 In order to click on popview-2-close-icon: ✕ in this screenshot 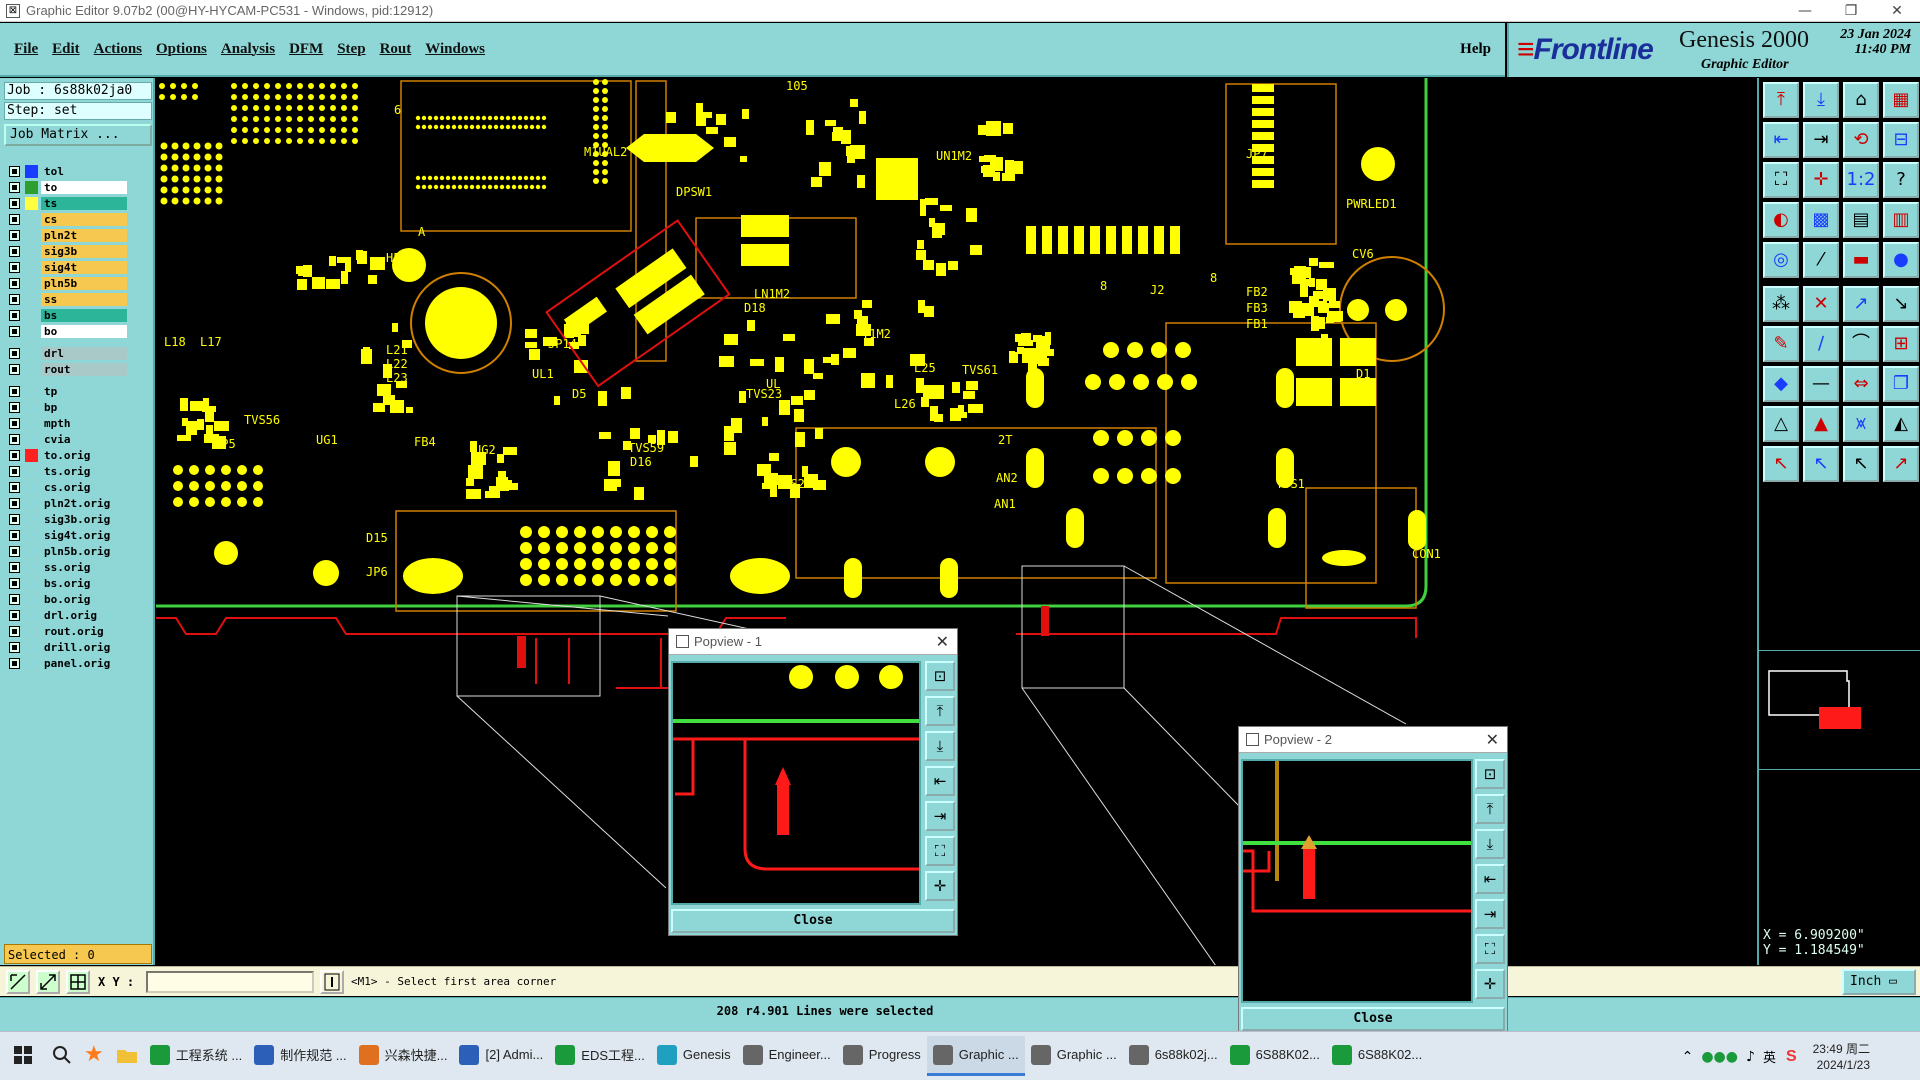, I will do `click(1492, 740)`.